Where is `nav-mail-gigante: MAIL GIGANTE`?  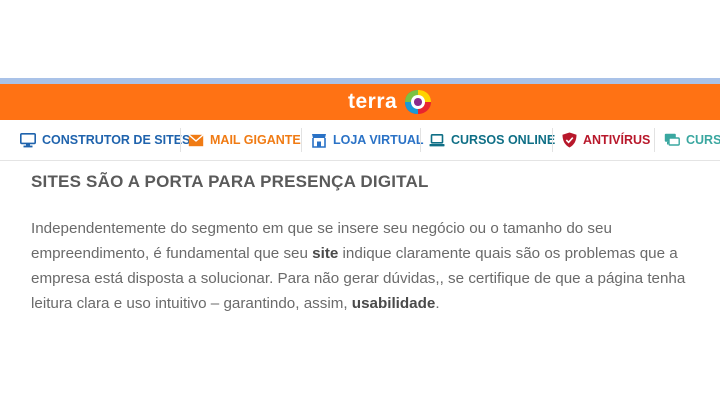
nav-mail-gigante: MAIL GIGANTE is located at coordinates (244, 140).